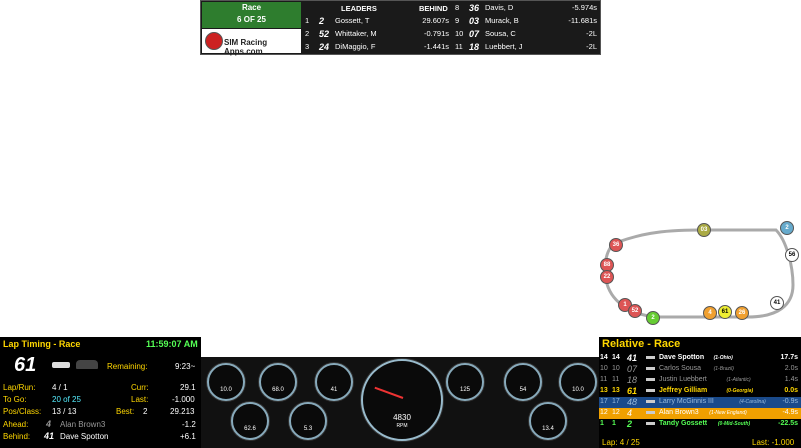  I want to click on leader-gap: -5.974s, so click(584, 7).